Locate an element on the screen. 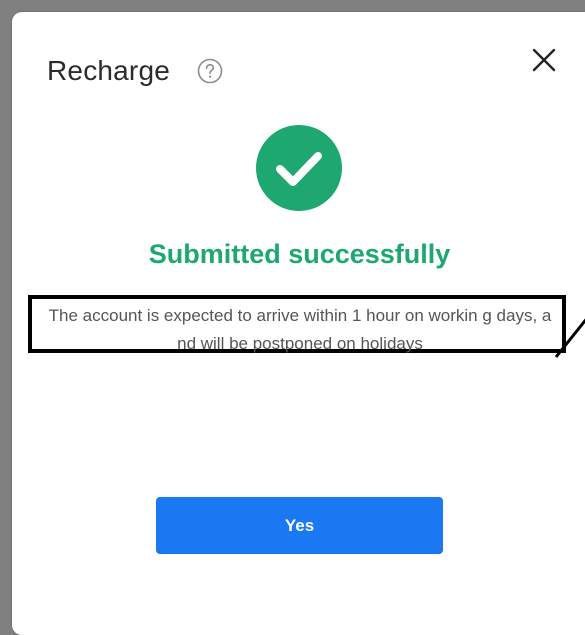  question-circle-icon is located at coordinates (210, 71).